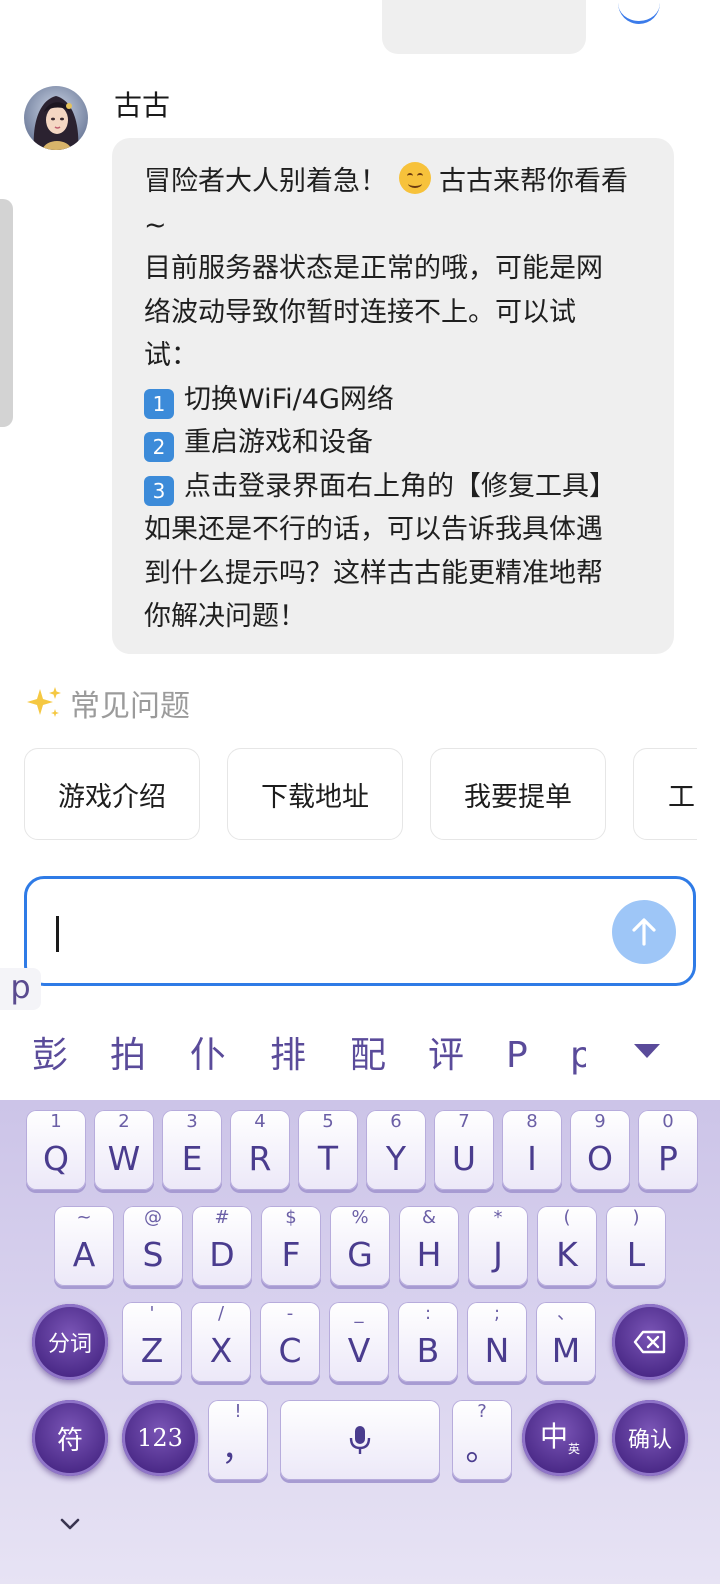  Describe the element at coordinates (464, 1158) in the screenshot. I see `key-label: U` at that location.